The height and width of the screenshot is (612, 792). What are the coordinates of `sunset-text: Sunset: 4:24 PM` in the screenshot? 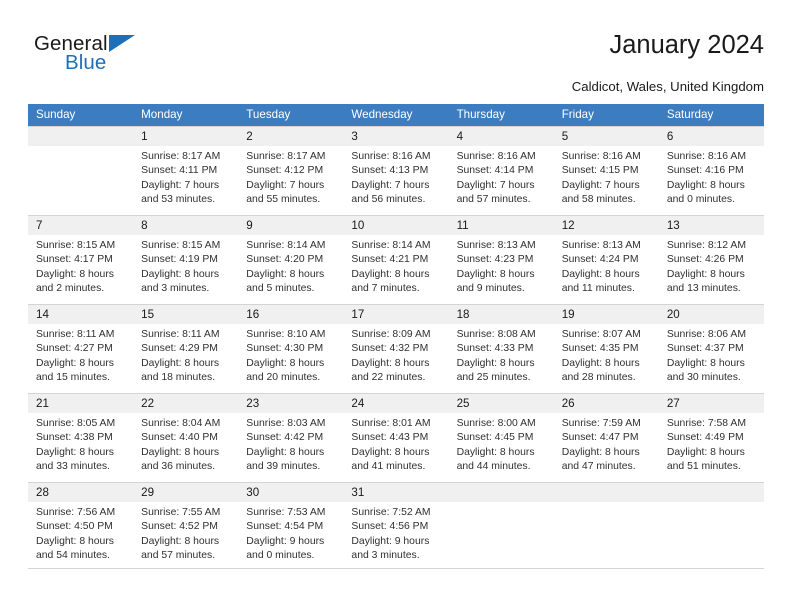 It's located at (600, 260).